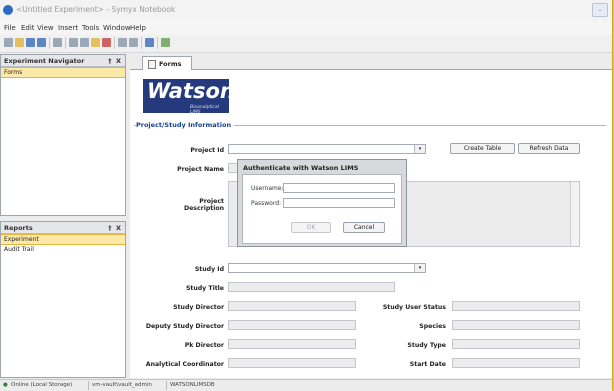 The width and height of the screenshot is (614, 391). Describe the element at coordinates (63, 135) in the screenshot. I see `experiment-navigator-panel: Experiment Navigator † X Forms` at that location.